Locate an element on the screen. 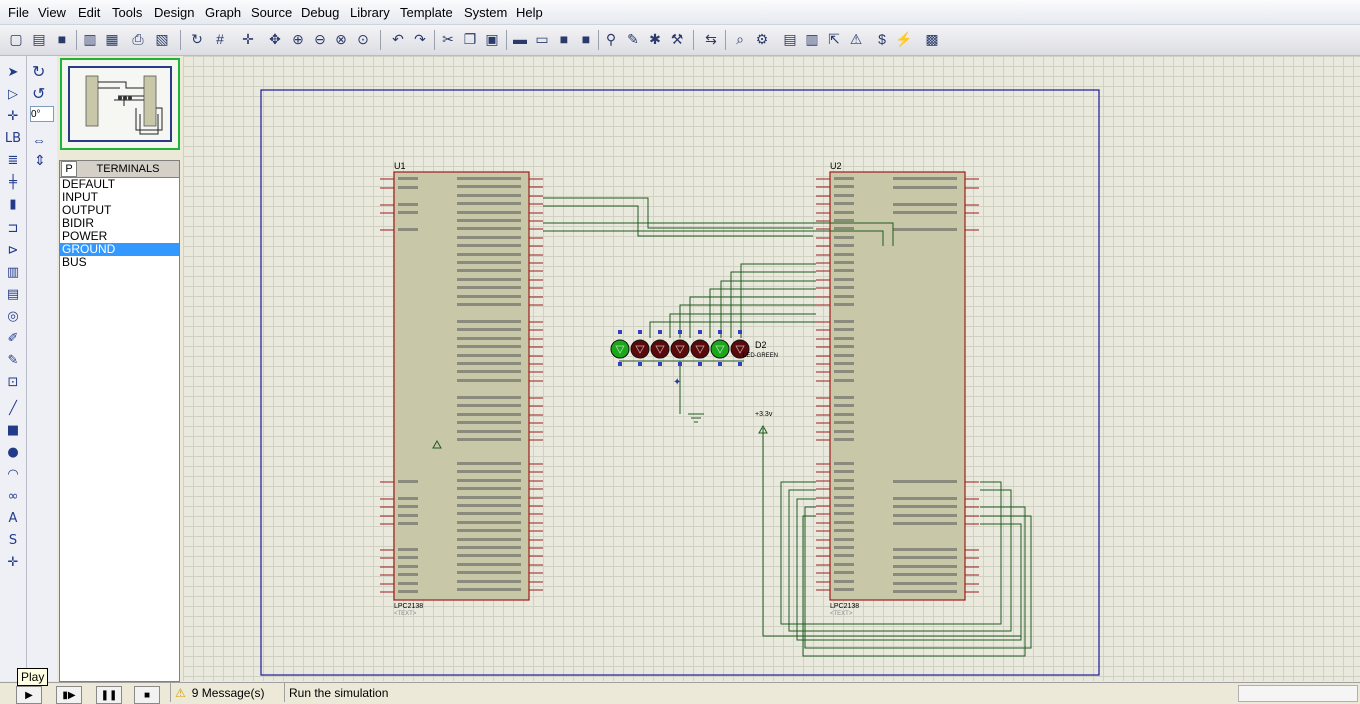 Image resolution: width=1360 pixels, height=704 pixels. import-icon: ▥ is located at coordinates (90, 39).